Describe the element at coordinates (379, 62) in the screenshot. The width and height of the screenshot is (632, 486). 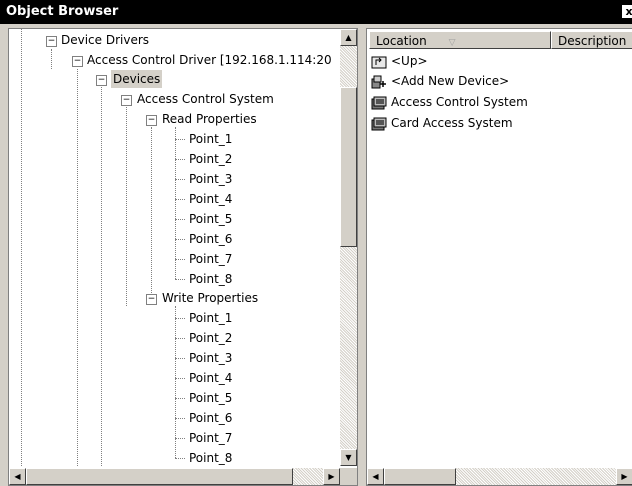
I see `up-folder-icon` at that location.